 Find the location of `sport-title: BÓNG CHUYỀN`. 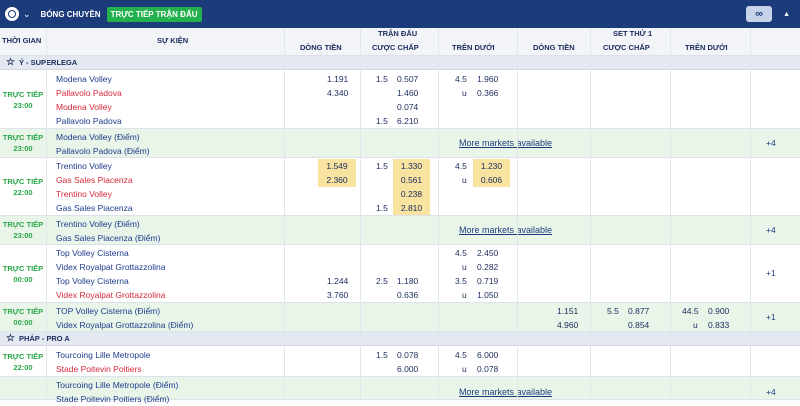

sport-title: BÓNG CHUYỀN is located at coordinates (71, 14).